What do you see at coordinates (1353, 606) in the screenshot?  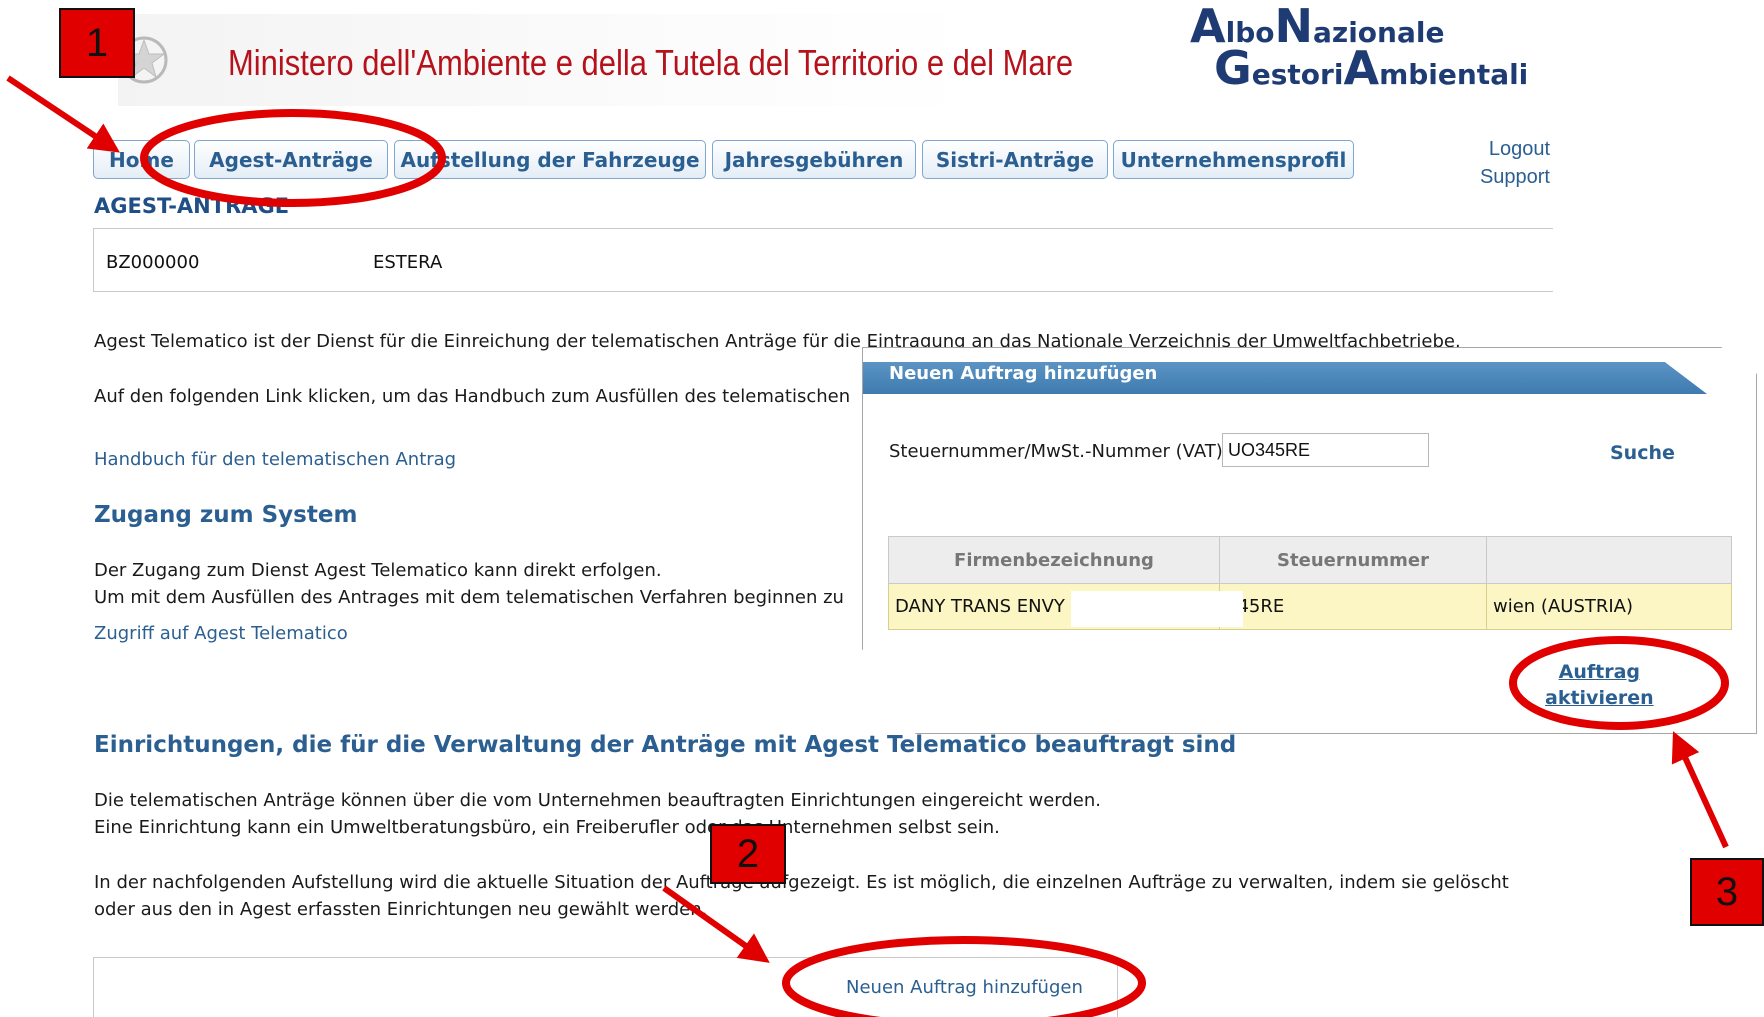 I see `table-cell: 345RE` at bounding box center [1353, 606].